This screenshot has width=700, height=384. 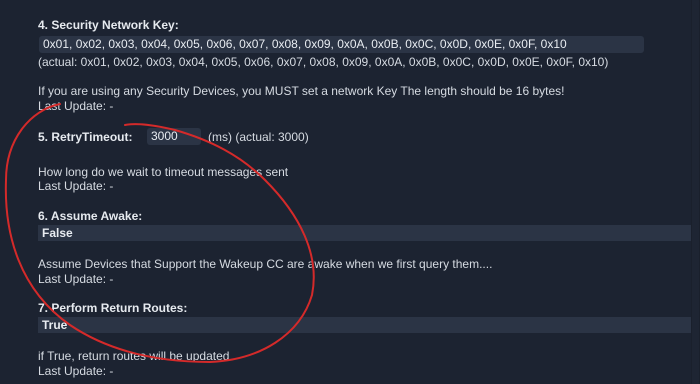 I want to click on return-routes-label: 7. Perform Return Routes:, so click(x=113, y=308).